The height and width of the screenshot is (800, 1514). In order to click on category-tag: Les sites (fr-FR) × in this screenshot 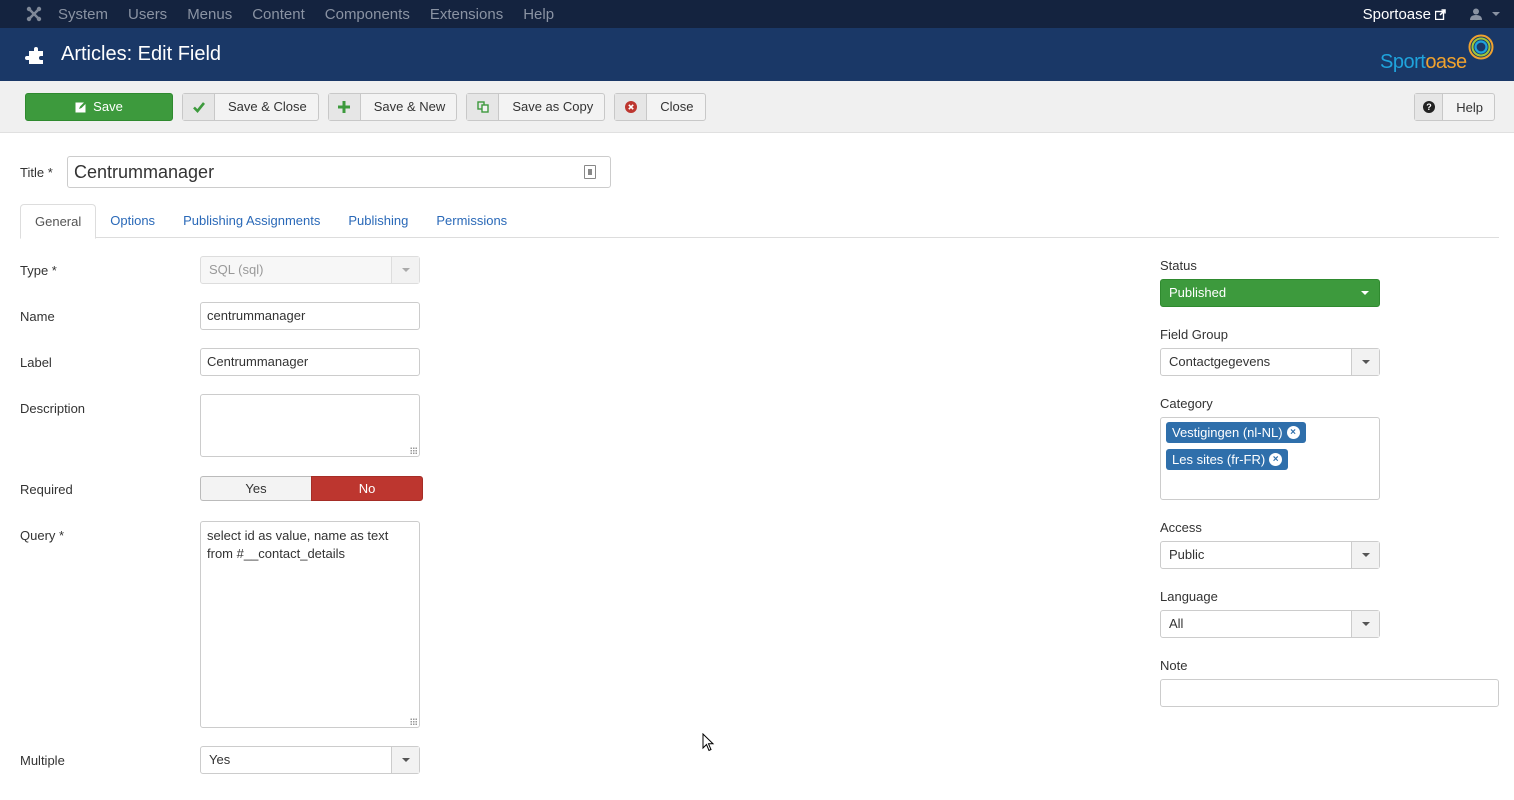, I will do `click(1227, 459)`.